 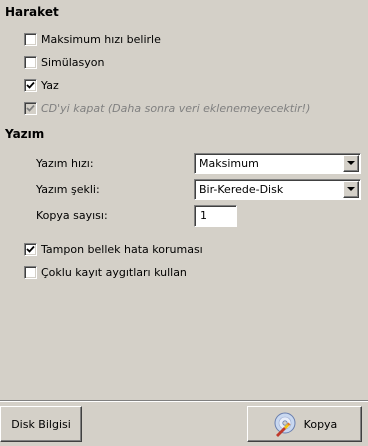 What do you see at coordinates (101, 39) in the screenshot?
I see `max-speed-label: Maksimum hızı belirle` at bounding box center [101, 39].